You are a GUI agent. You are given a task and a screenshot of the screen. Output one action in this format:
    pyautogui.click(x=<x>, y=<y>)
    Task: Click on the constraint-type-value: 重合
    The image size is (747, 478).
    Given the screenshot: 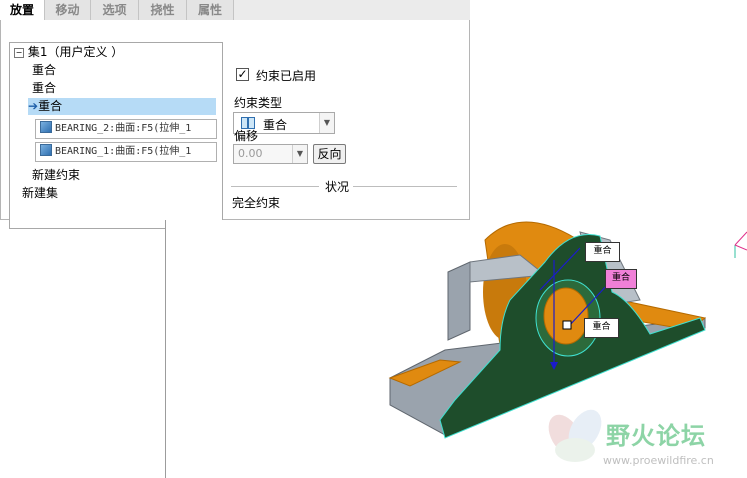 What is the action you would take?
    pyautogui.click(x=275, y=125)
    